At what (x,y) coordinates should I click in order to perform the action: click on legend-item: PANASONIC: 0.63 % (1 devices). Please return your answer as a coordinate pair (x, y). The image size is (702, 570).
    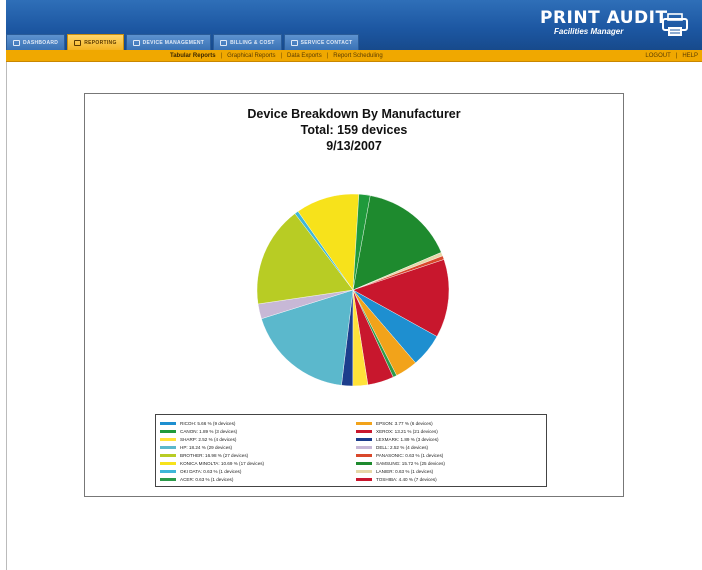
    Looking at the image, I should click on (451, 455).